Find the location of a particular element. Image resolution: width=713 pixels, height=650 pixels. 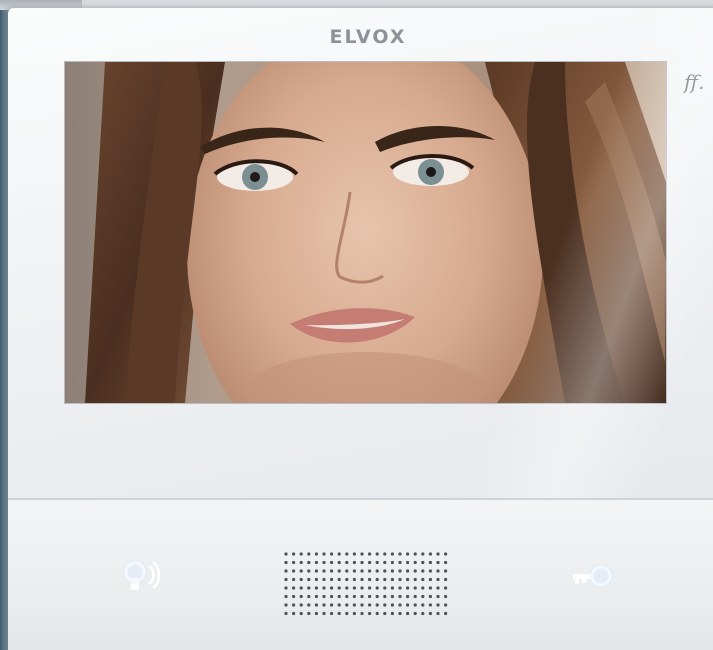

speaker-grille is located at coordinates (368, 584).